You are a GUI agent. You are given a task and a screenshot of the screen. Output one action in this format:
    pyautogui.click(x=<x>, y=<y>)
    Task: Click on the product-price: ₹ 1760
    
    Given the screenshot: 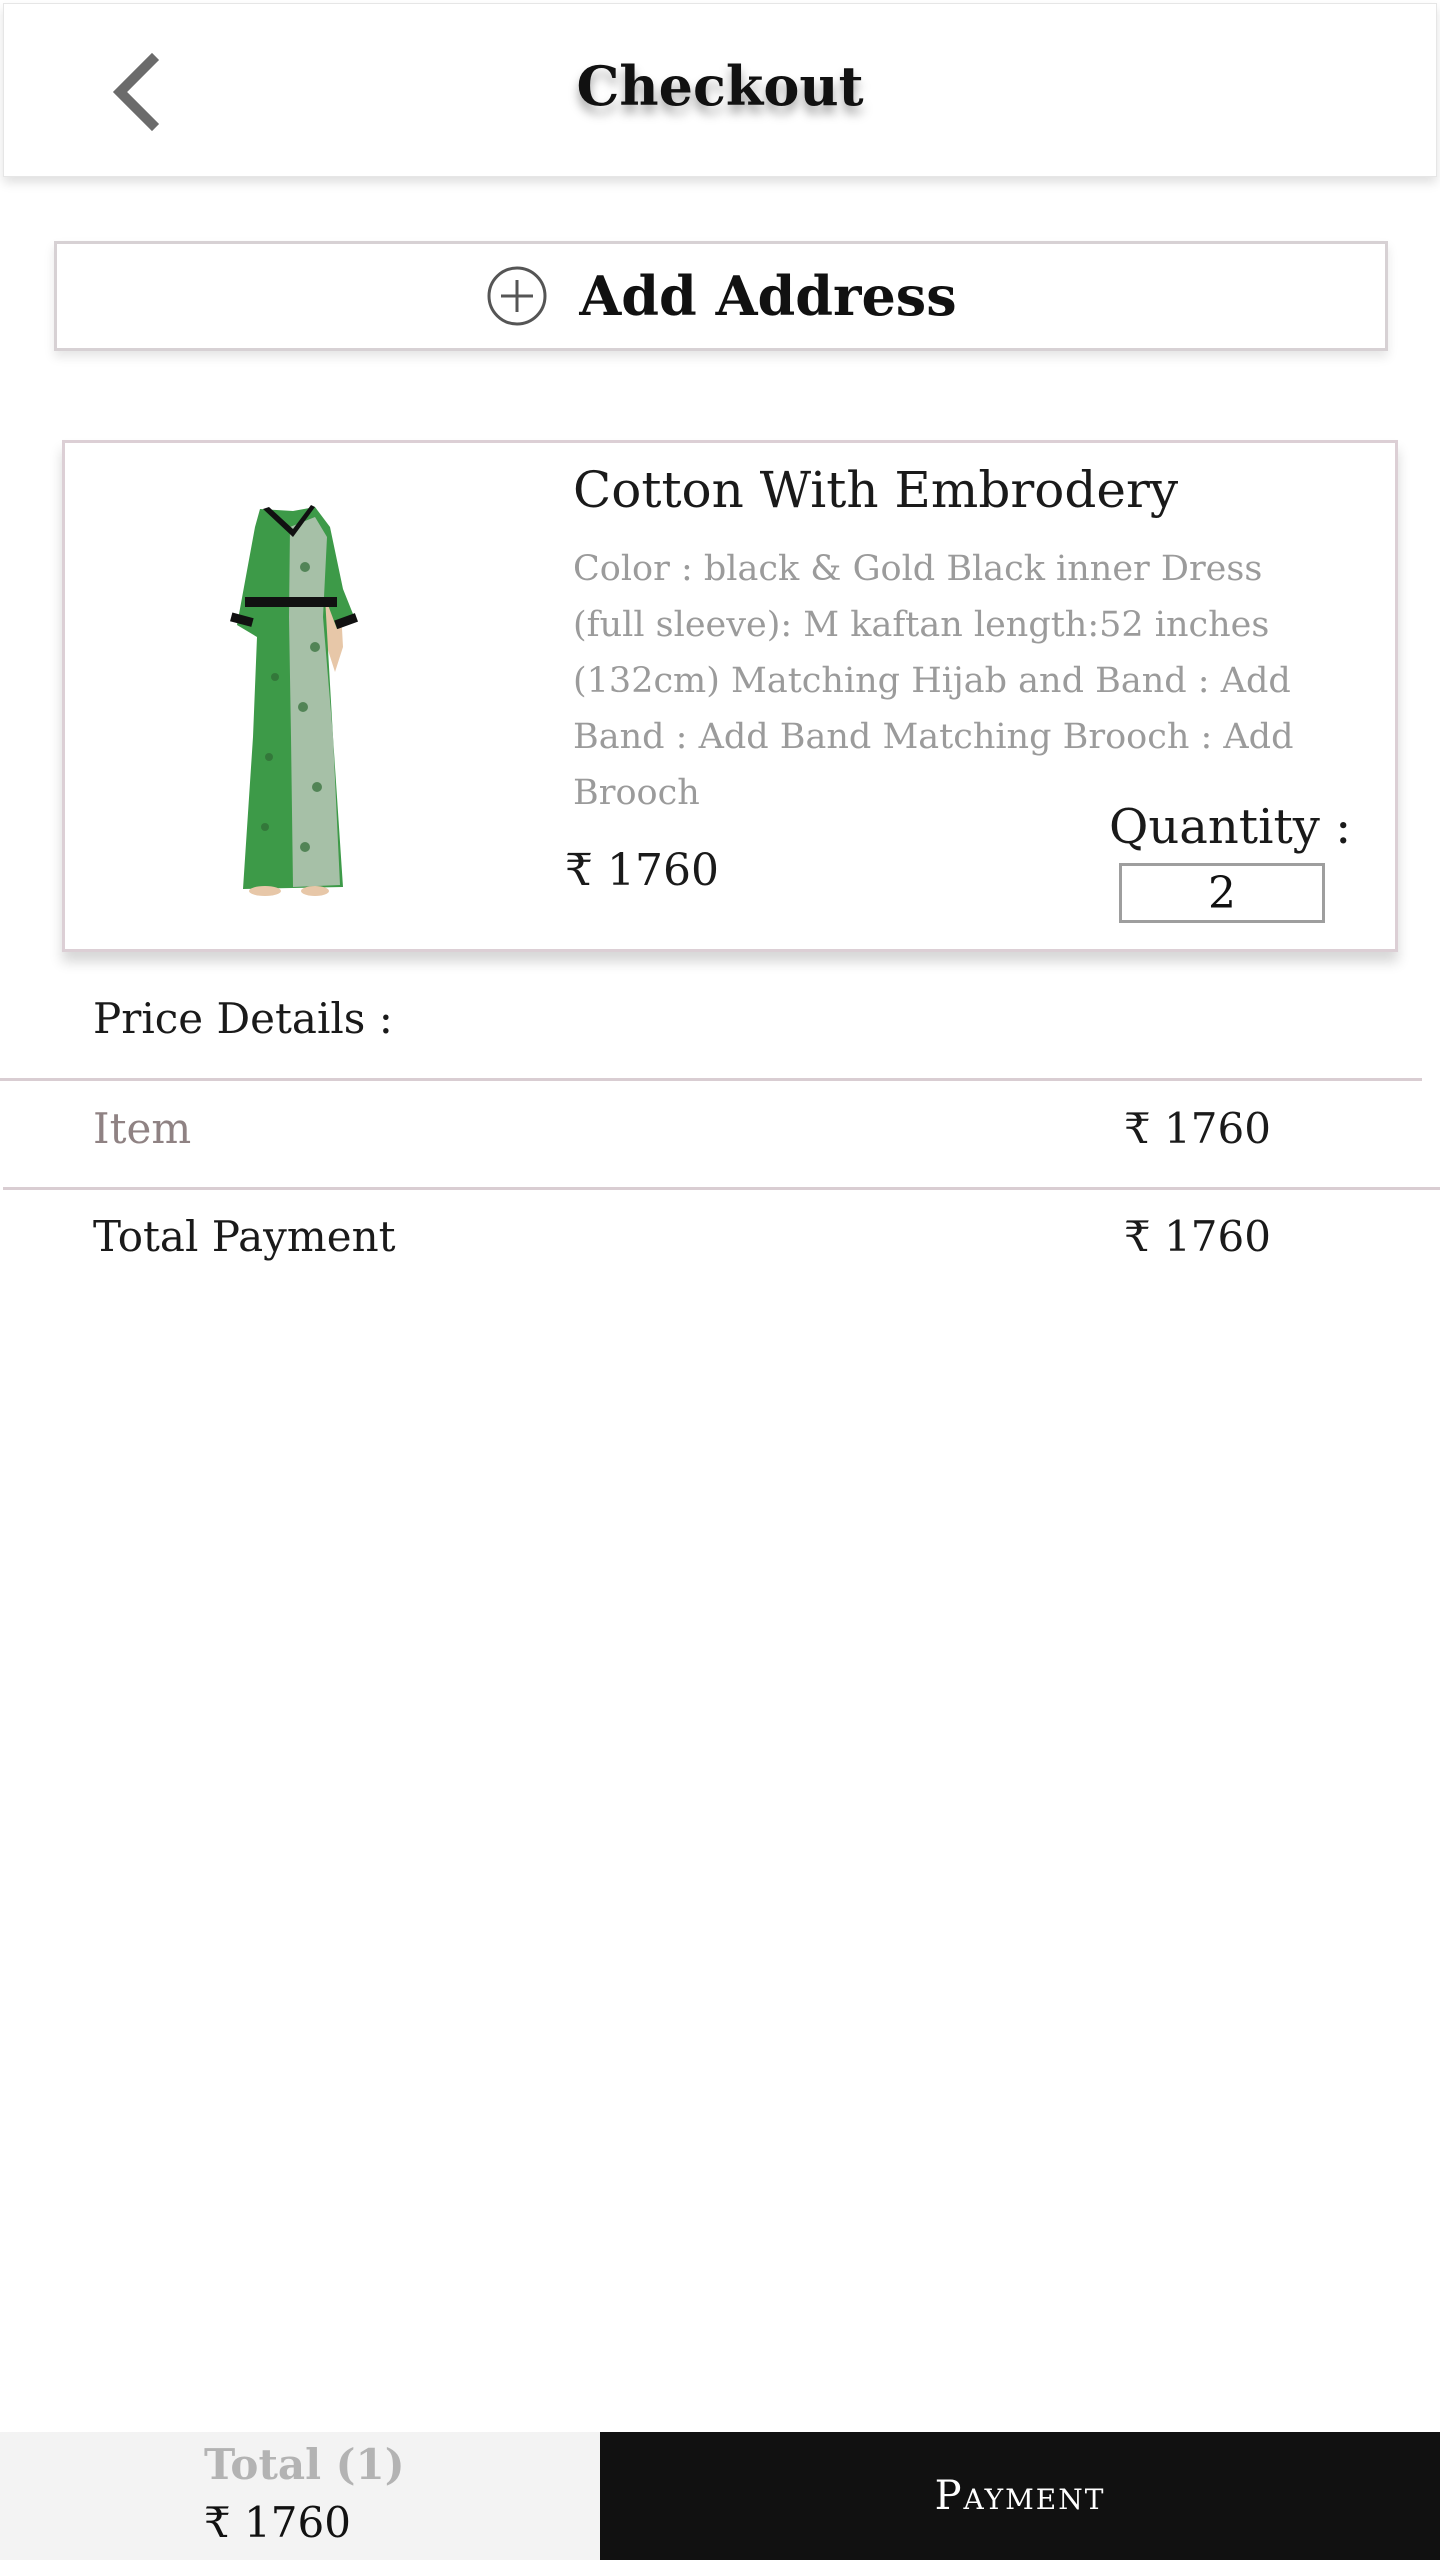 What is the action you would take?
    pyautogui.click(x=642, y=870)
    